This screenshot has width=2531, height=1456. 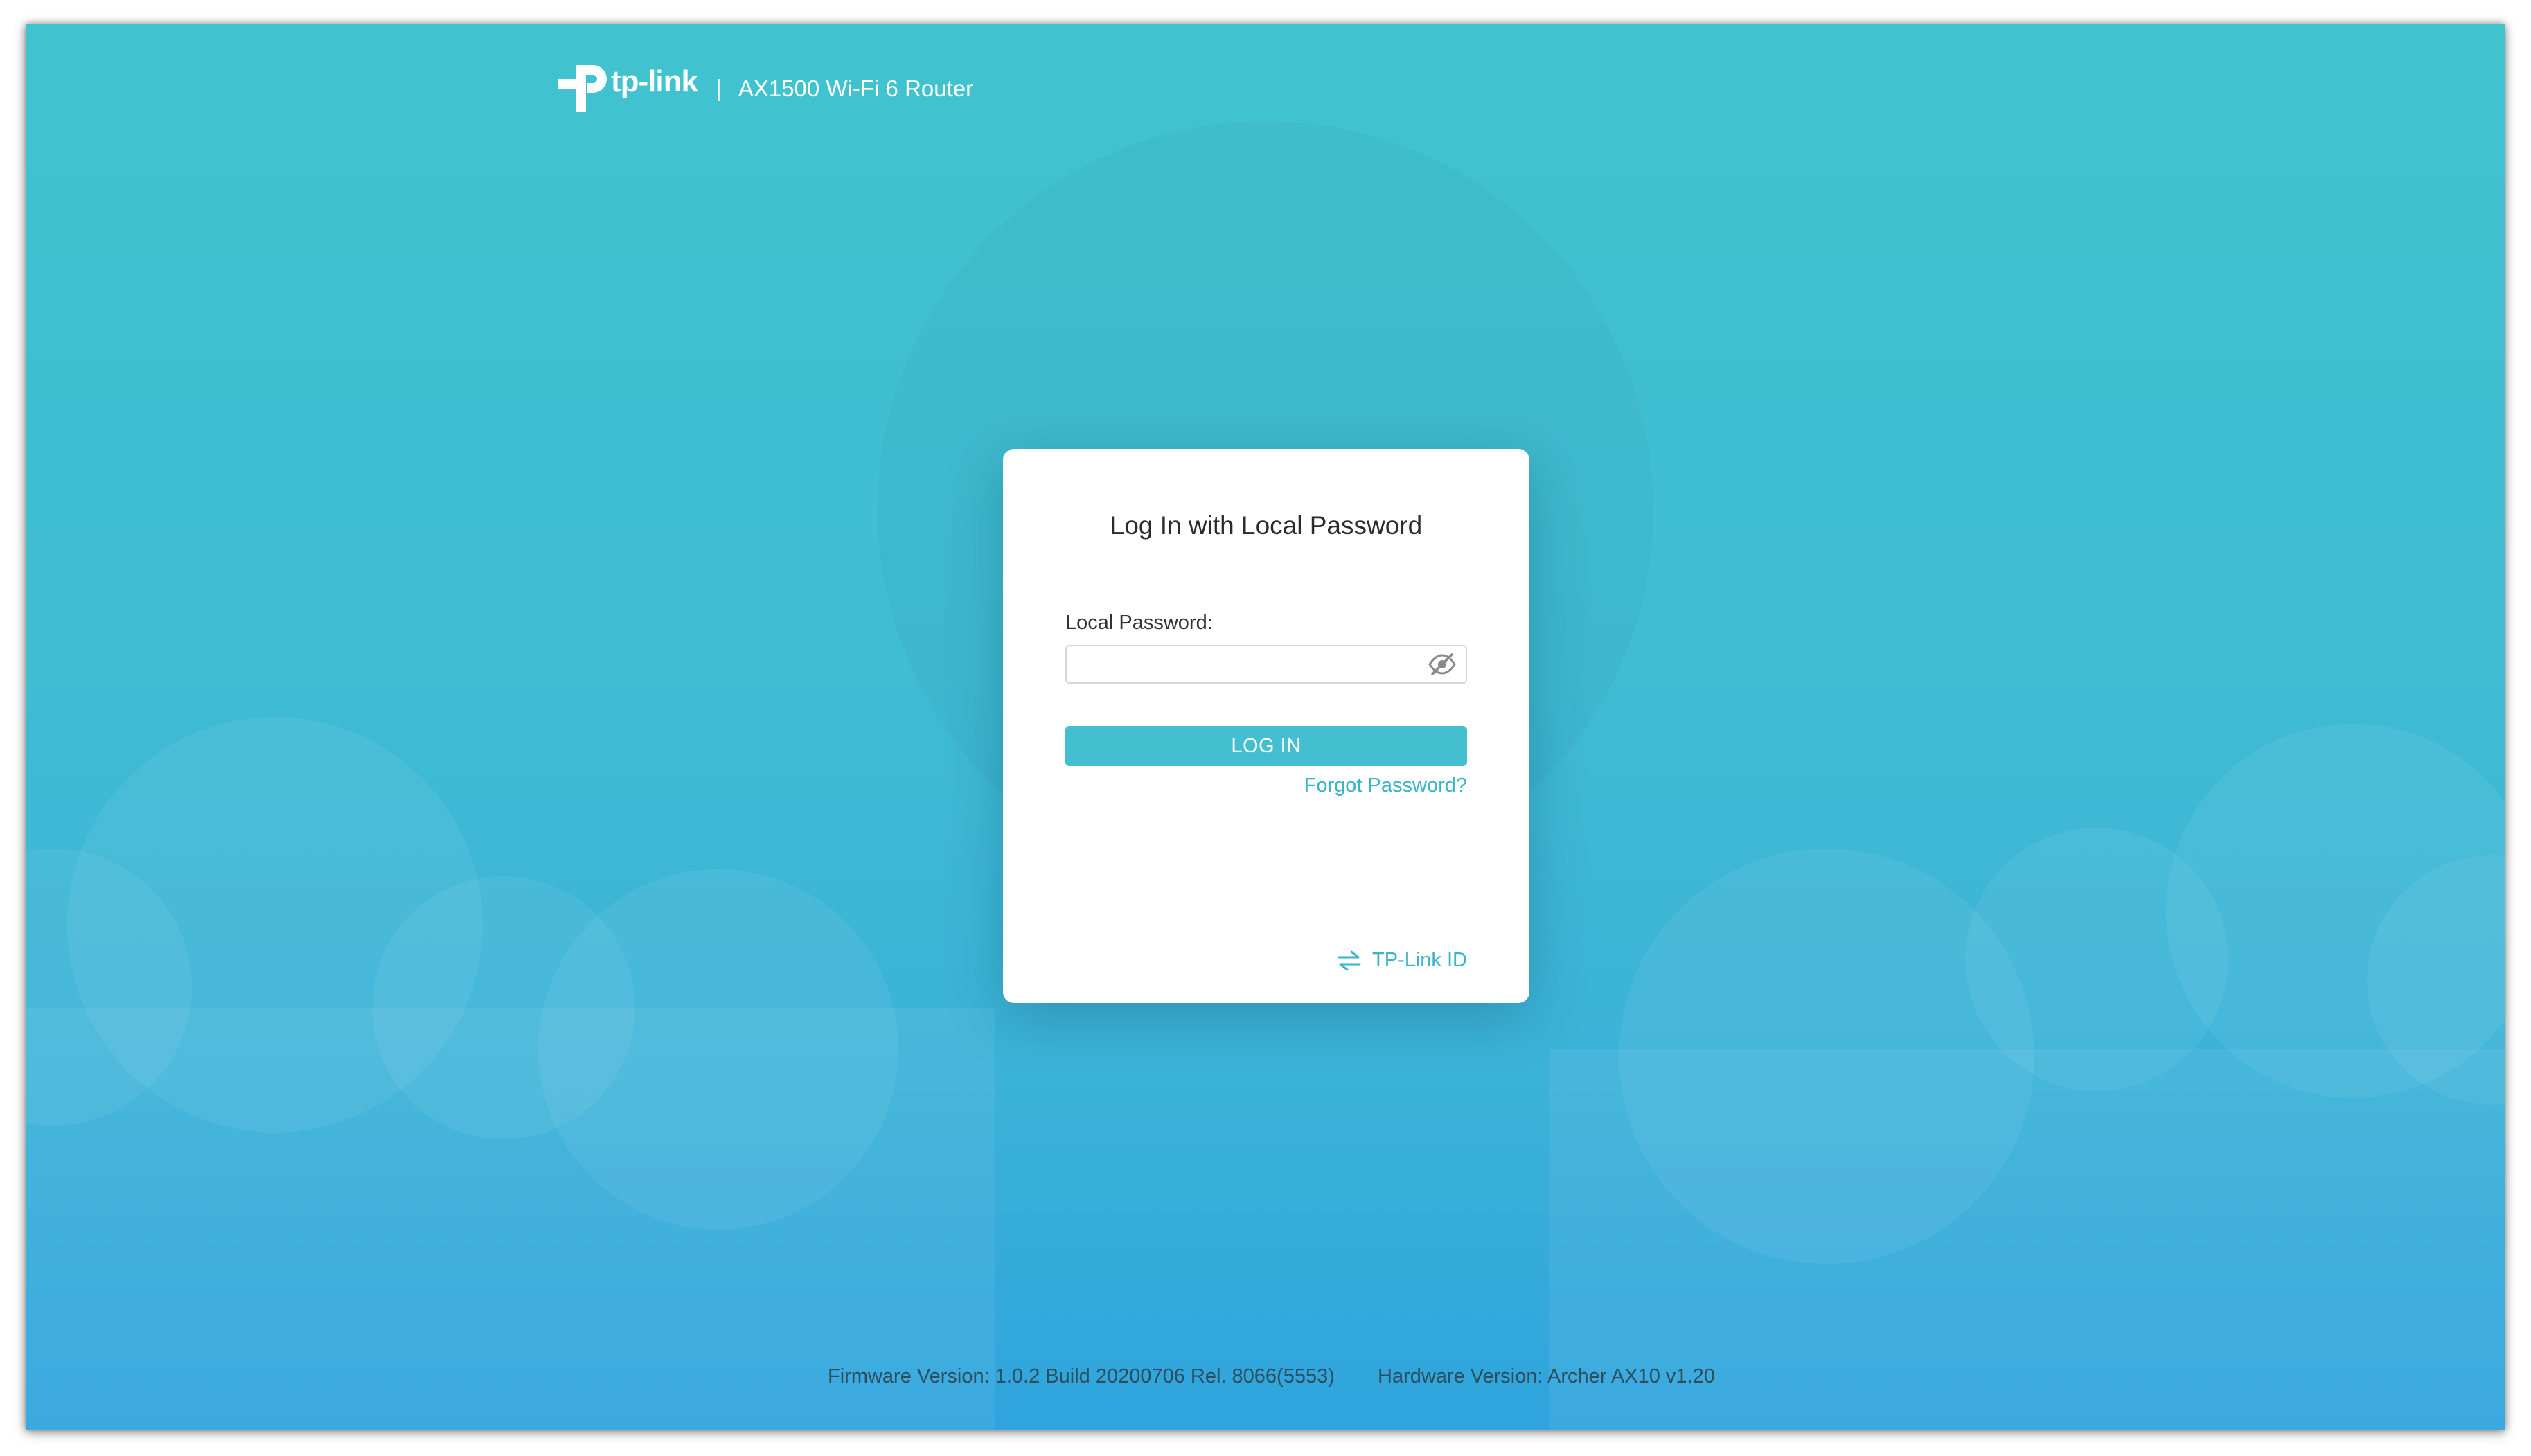 I want to click on tp-link-id-label: TP-Link ID, so click(x=1419, y=960).